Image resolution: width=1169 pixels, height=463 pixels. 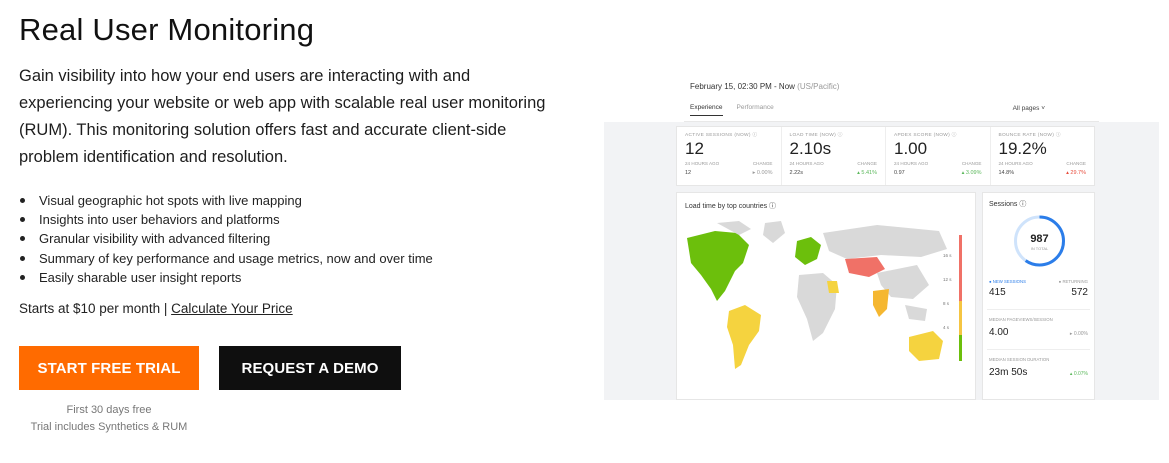 What do you see at coordinates (1078, 374) in the screenshot?
I see `duration-change: ▴ 0.07%` at bounding box center [1078, 374].